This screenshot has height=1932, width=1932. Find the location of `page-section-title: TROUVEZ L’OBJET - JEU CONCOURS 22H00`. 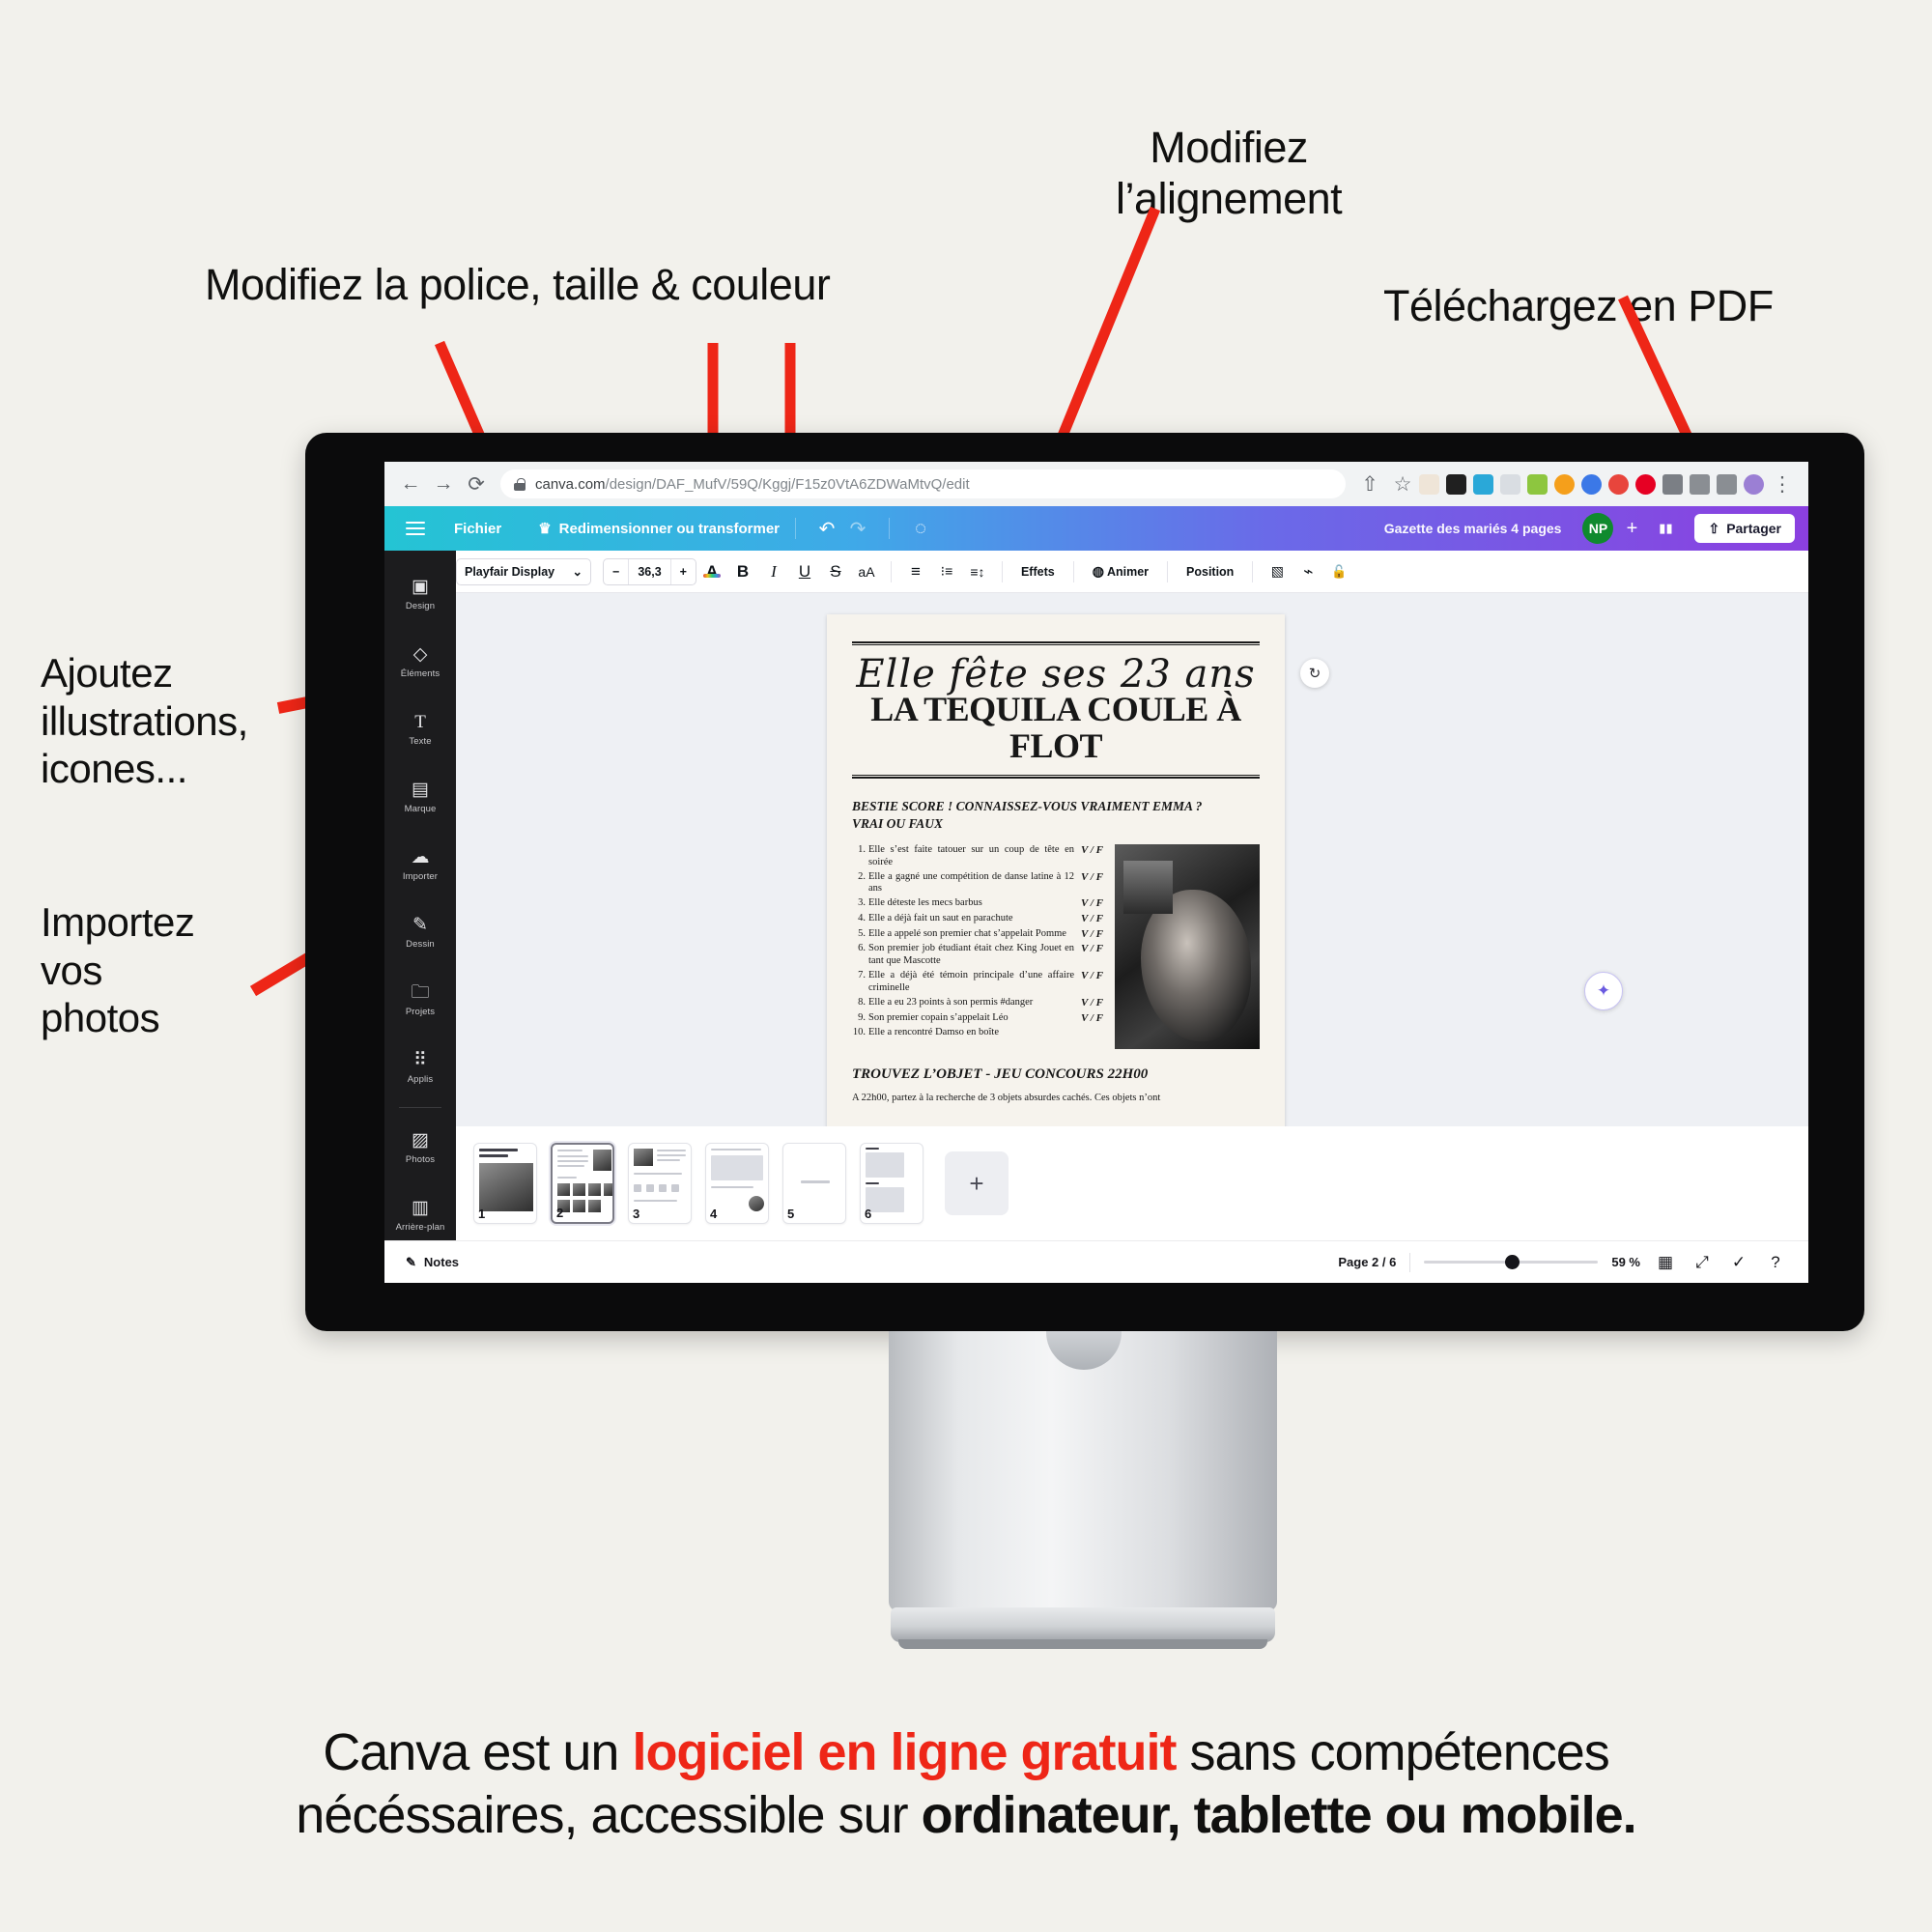

page-section-title: TROUVEZ L’OBJET - JEU CONCOURS 22H00 is located at coordinates (1056, 1074).